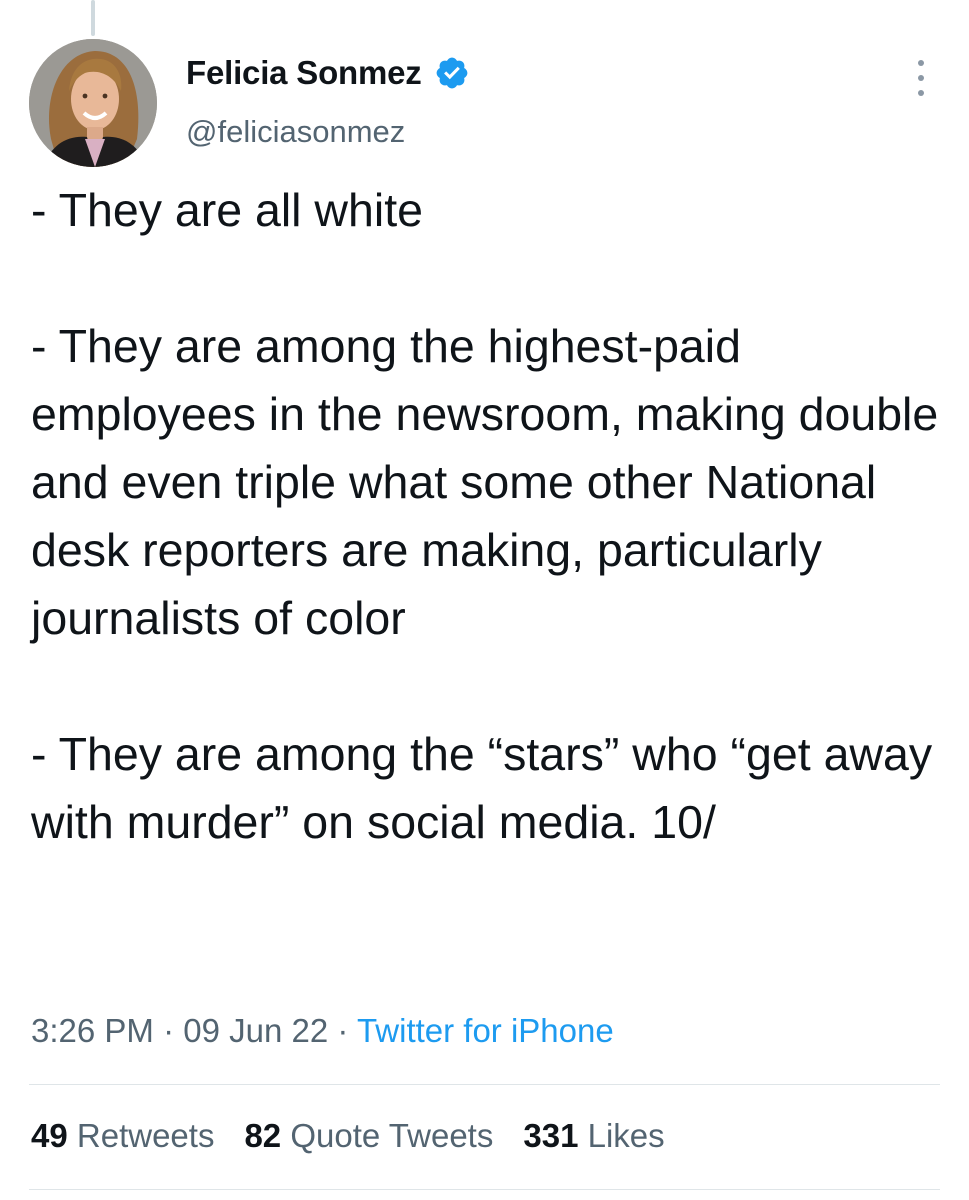 The width and height of the screenshot is (969, 1200). What do you see at coordinates (626, 1135) in the screenshot?
I see `likes-label: Likes` at bounding box center [626, 1135].